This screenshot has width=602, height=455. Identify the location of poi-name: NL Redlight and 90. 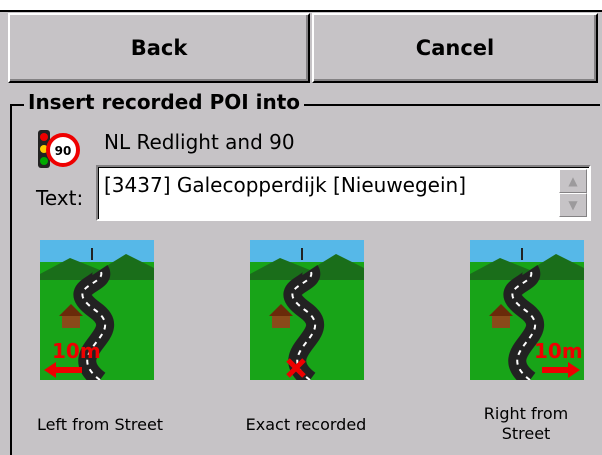
(199, 142).